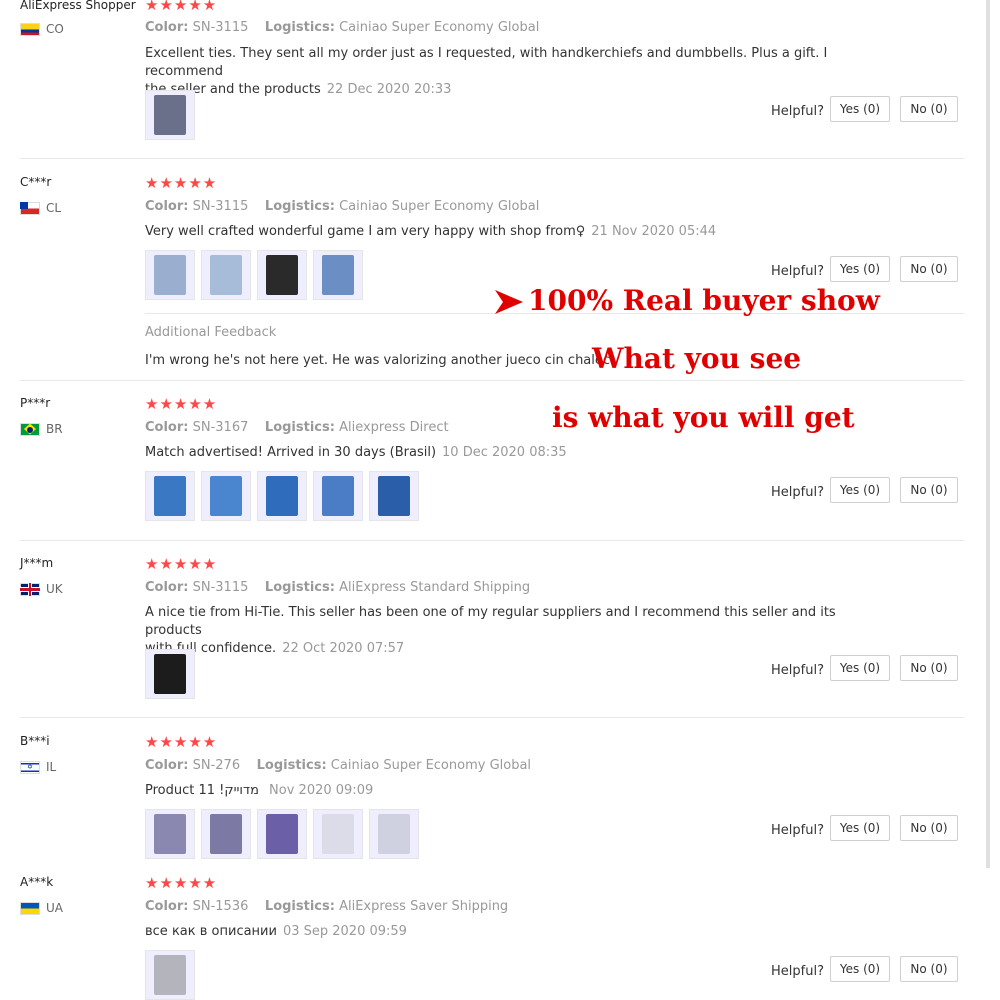 The width and height of the screenshot is (1000, 1000). What do you see at coordinates (509, 302) in the screenshot?
I see `red-arrow-icon` at bounding box center [509, 302].